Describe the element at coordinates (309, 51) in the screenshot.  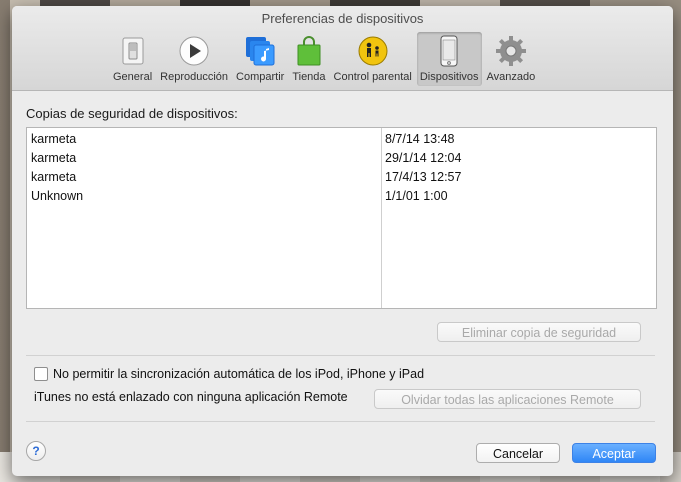
I see `shopping-bag-icon` at that location.